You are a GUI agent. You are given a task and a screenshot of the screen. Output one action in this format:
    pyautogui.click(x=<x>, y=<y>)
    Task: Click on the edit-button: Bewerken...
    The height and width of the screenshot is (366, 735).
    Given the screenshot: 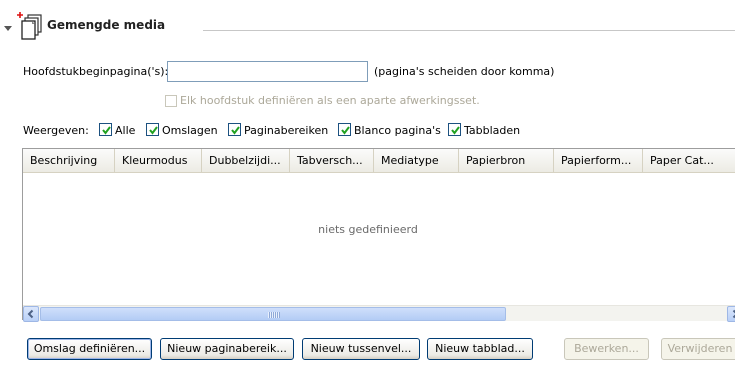 What is the action you would take?
    pyautogui.click(x=606, y=349)
    